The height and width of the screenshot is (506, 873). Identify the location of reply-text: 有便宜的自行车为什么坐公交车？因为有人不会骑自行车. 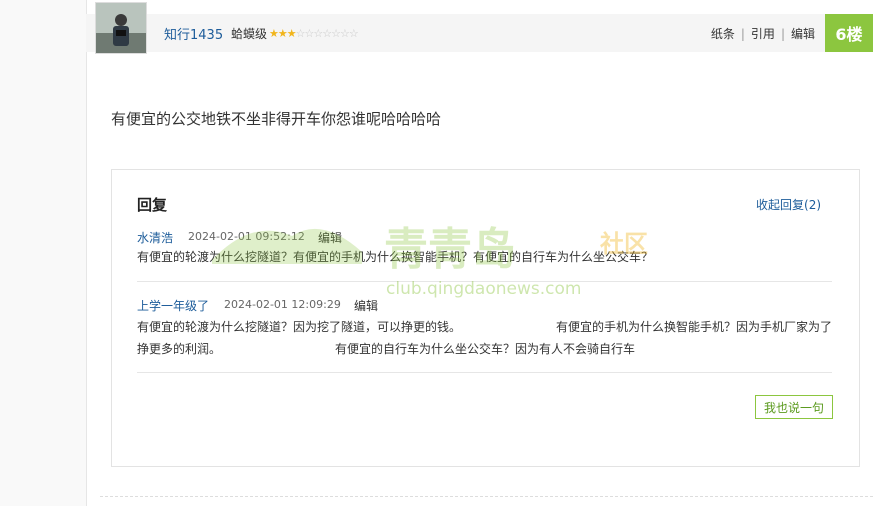
(485, 349).